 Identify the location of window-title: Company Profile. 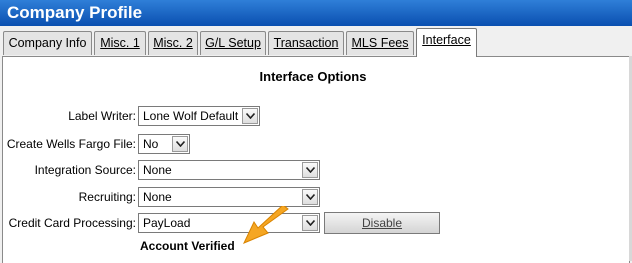
(316, 13).